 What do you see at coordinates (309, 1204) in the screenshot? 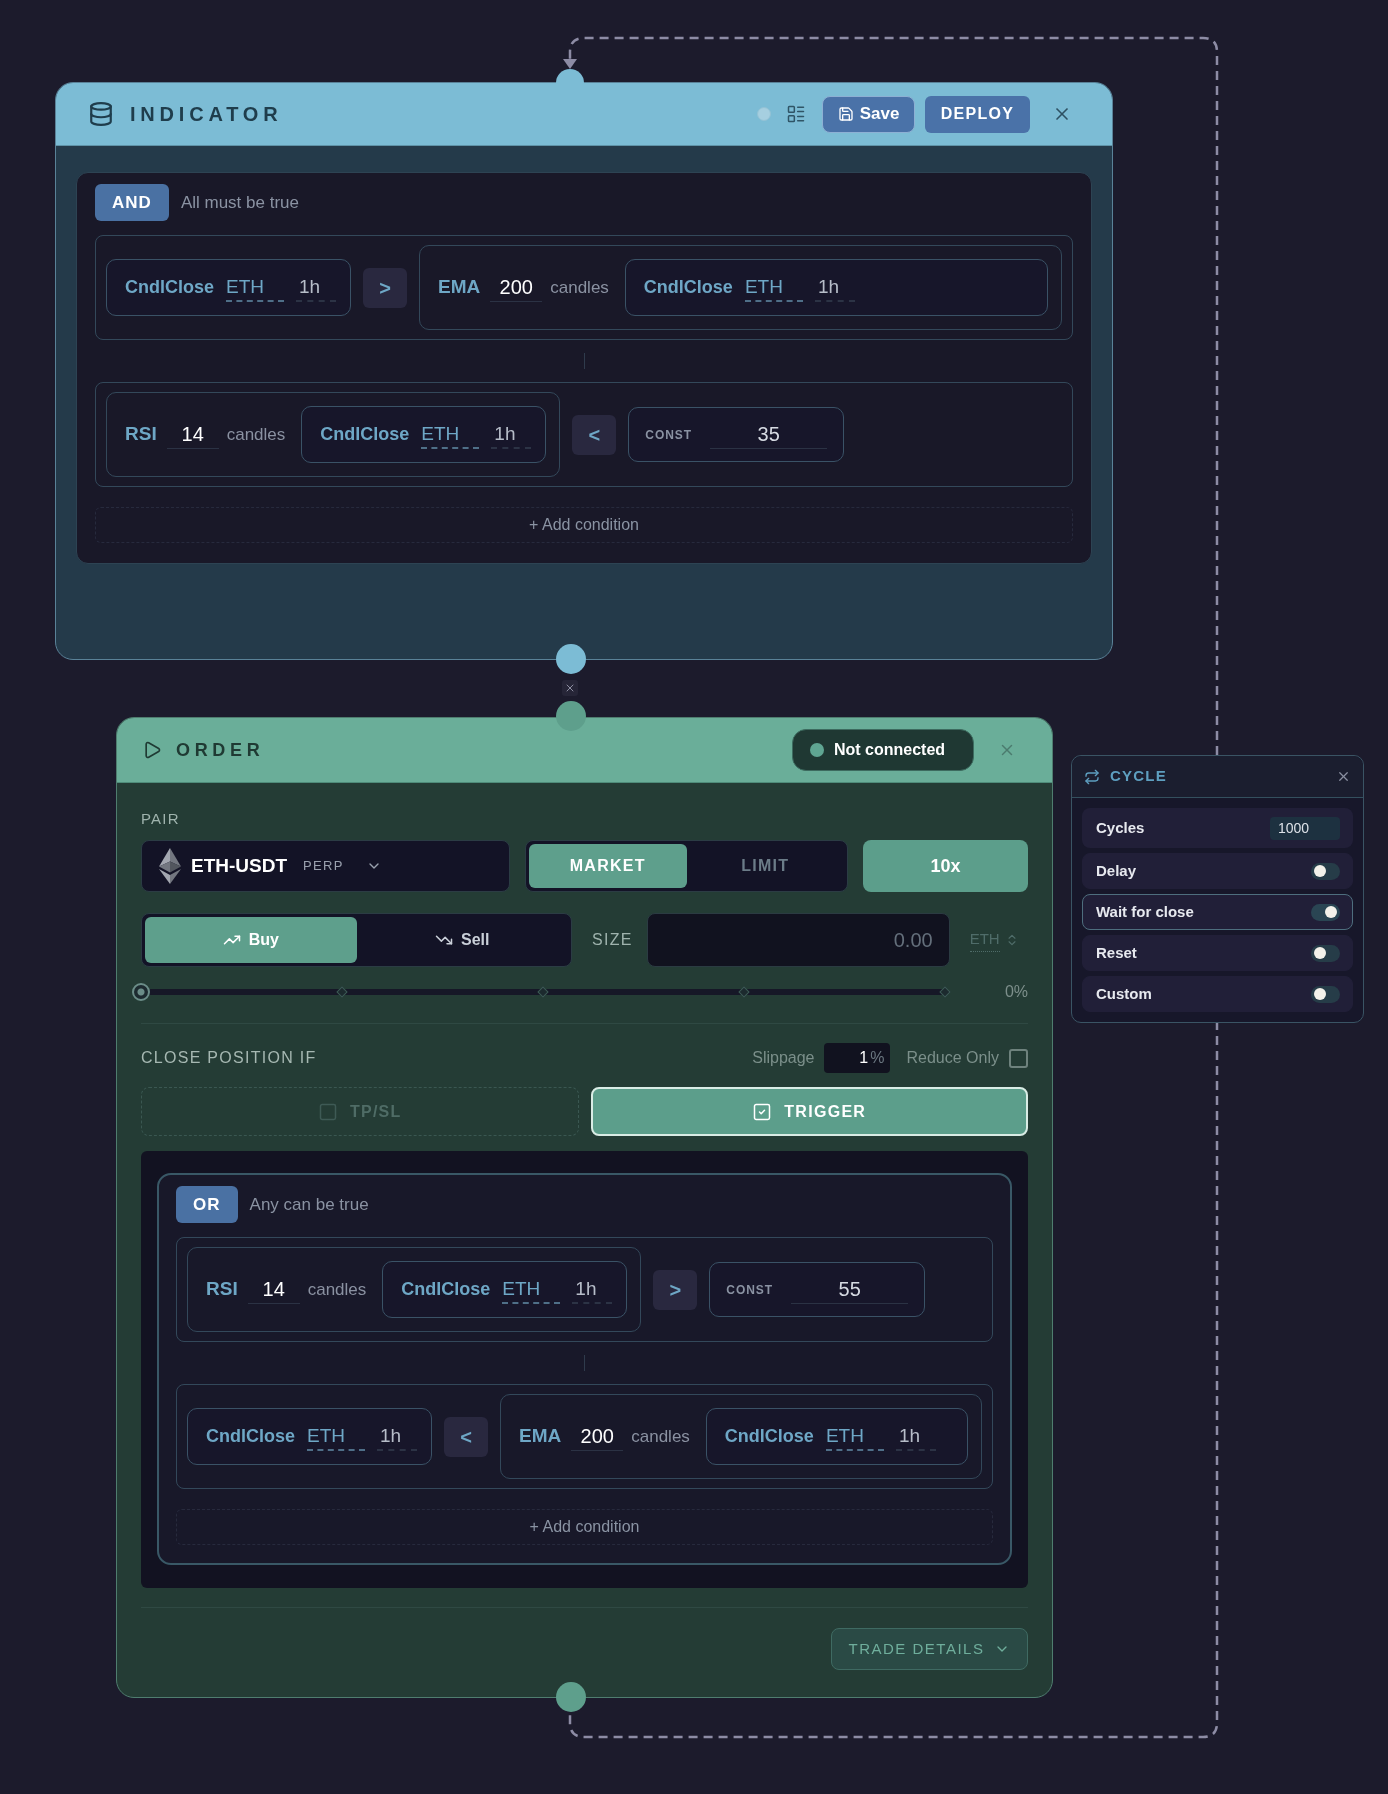
I see `group-description: Any can be true` at bounding box center [309, 1204].